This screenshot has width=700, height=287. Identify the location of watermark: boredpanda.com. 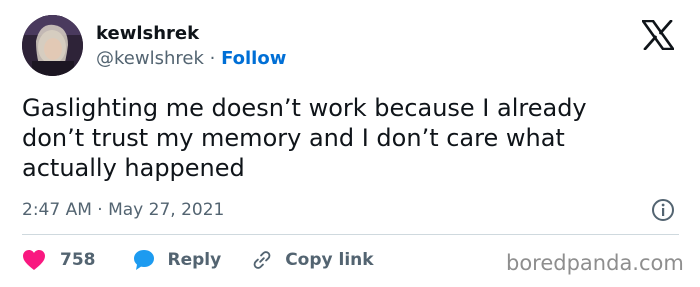
(595, 263).